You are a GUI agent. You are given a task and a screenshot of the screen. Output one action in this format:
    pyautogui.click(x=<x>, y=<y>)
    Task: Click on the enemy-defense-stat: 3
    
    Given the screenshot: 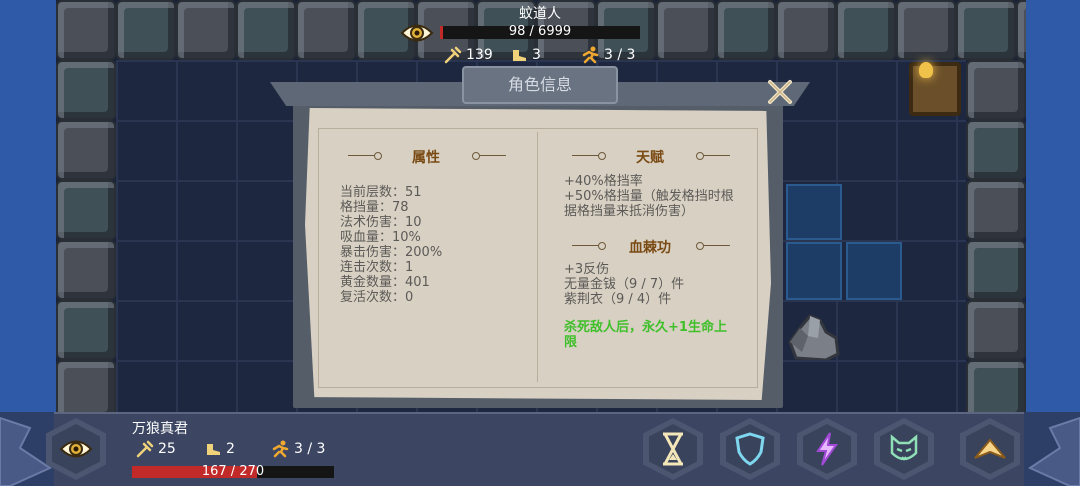 What is the action you would take?
    pyautogui.click(x=525, y=55)
    